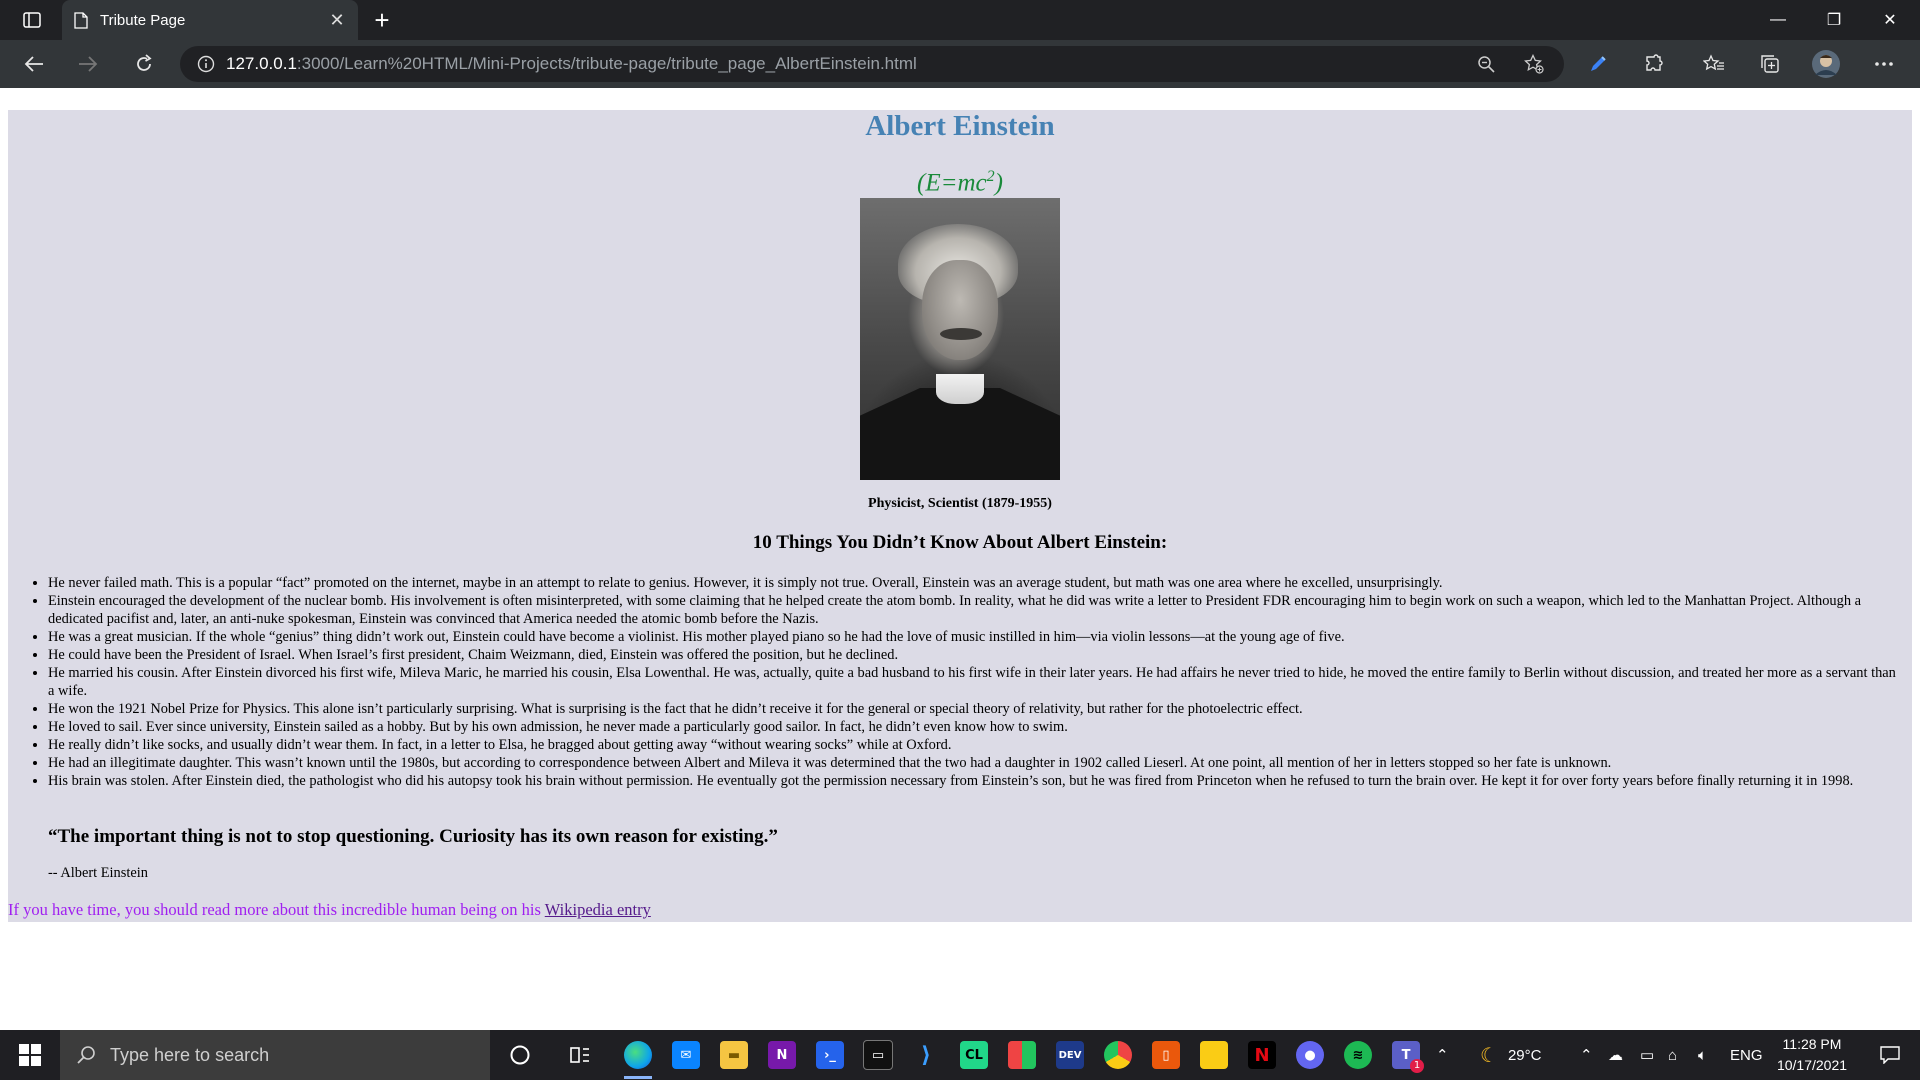 The height and width of the screenshot is (1080, 1920). What do you see at coordinates (1442, 1055) in the screenshot?
I see `taskbar-scroll-icon: ⌃` at bounding box center [1442, 1055].